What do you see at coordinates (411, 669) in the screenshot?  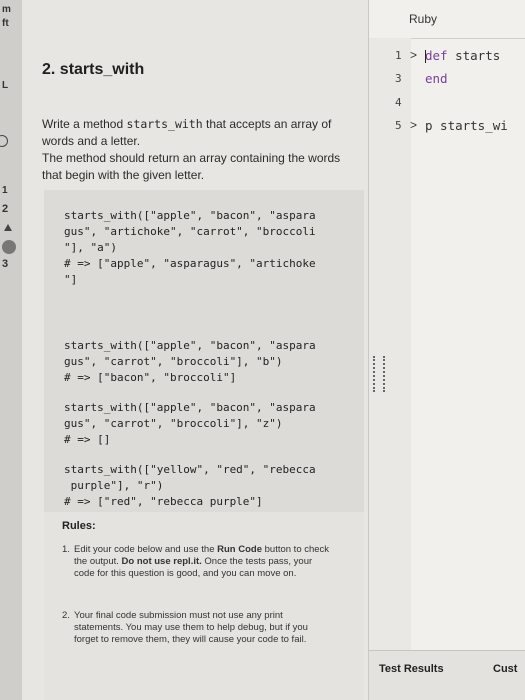 I see `tab-test-results: Test Results` at bounding box center [411, 669].